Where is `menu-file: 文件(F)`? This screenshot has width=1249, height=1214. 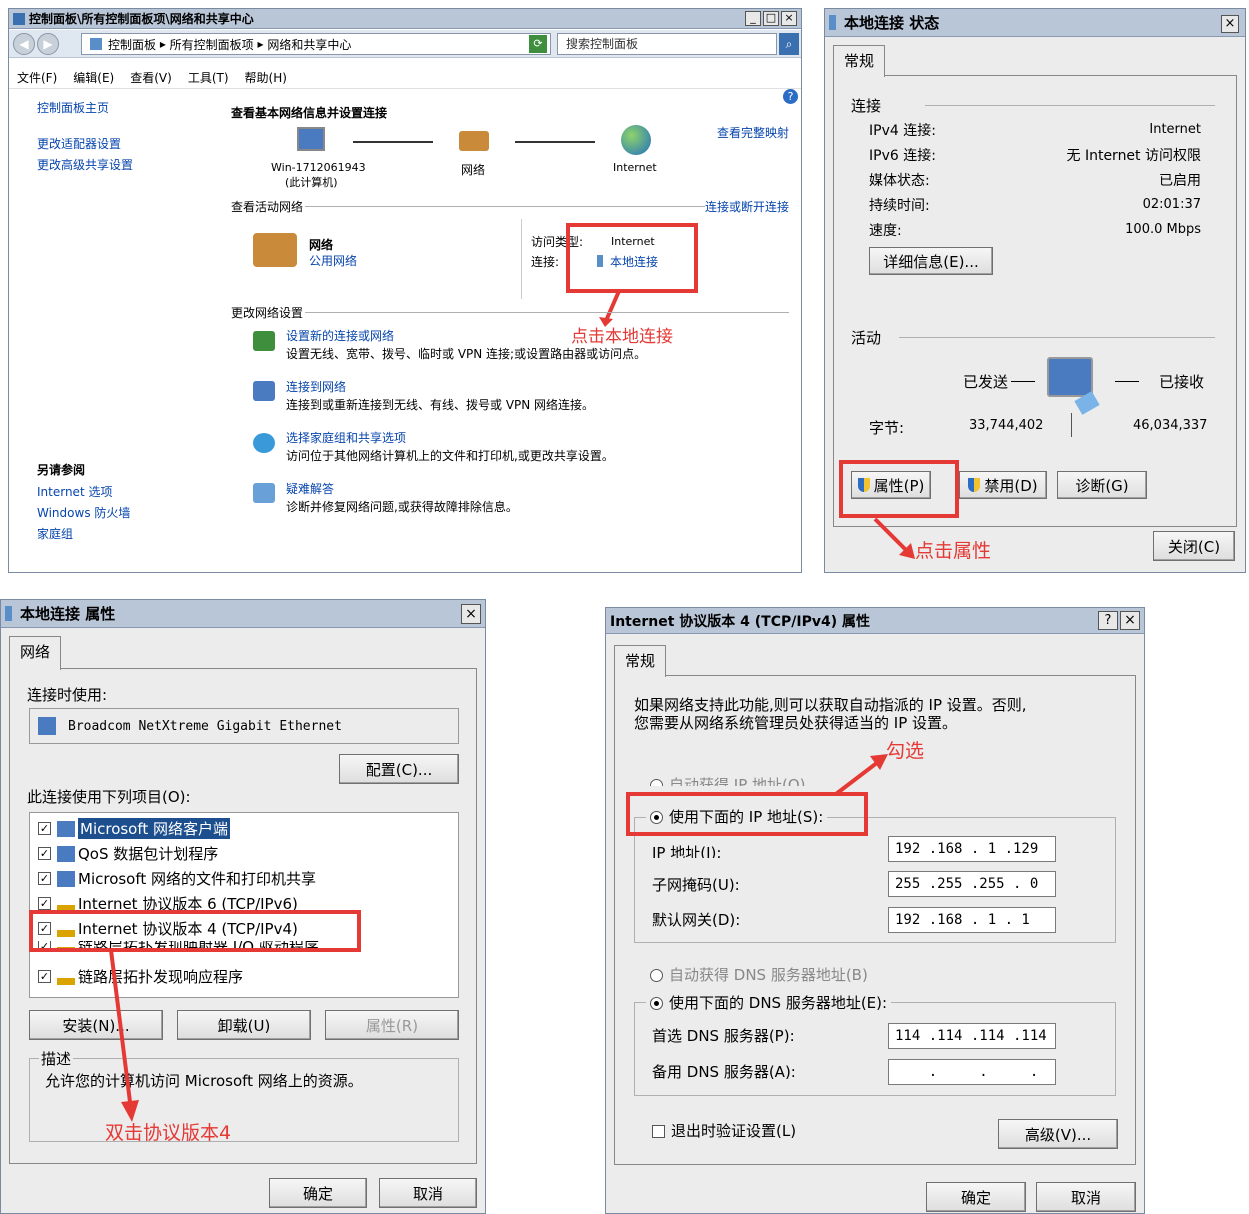 menu-file: 文件(F) is located at coordinates (37, 77).